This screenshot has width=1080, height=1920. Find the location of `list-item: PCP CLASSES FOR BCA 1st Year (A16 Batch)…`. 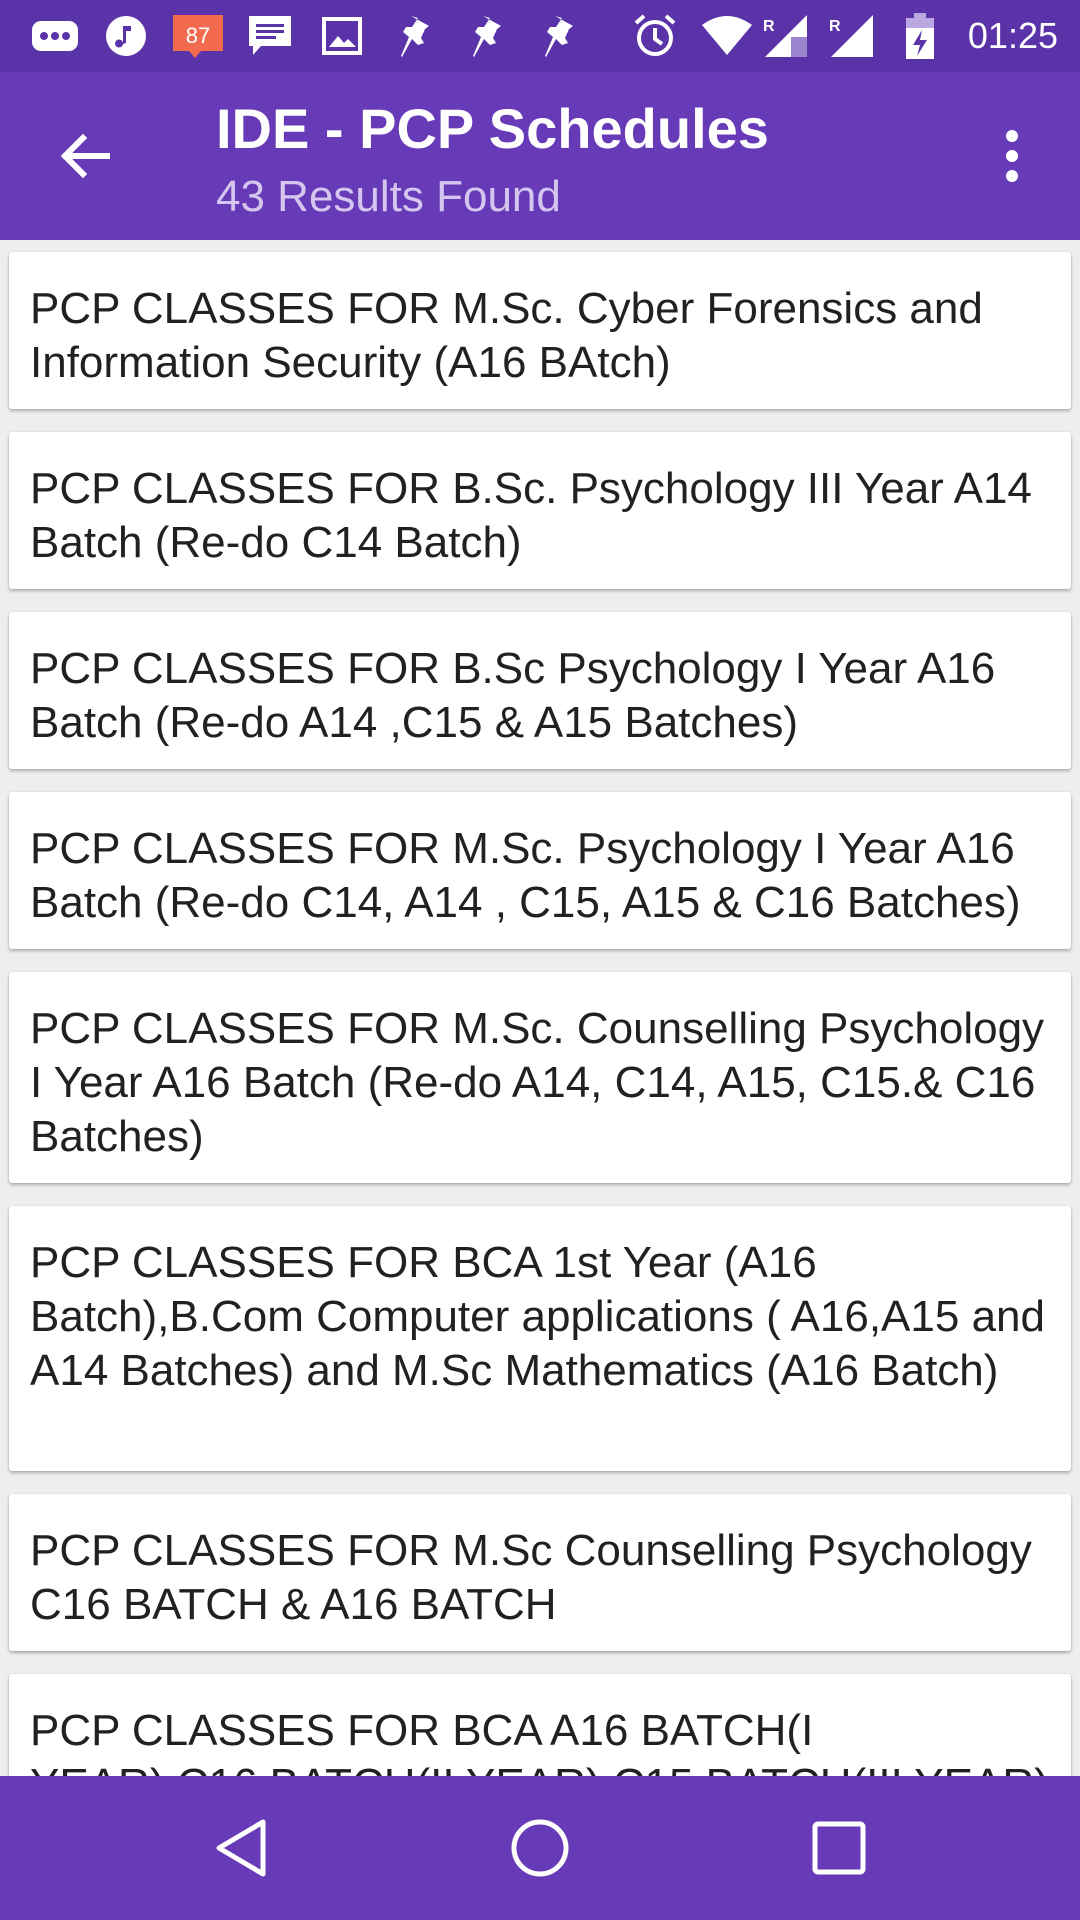

list-item: PCP CLASSES FOR BCA 1st Year (A16 Batch)… is located at coordinates (540, 1338).